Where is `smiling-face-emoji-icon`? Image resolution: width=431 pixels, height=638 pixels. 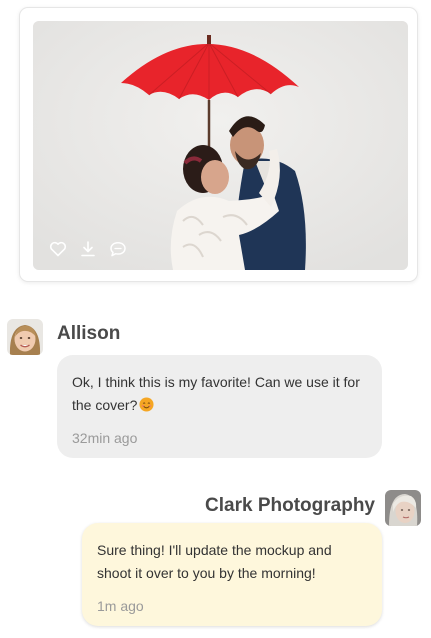 smiling-face-emoji-icon is located at coordinates (146, 404).